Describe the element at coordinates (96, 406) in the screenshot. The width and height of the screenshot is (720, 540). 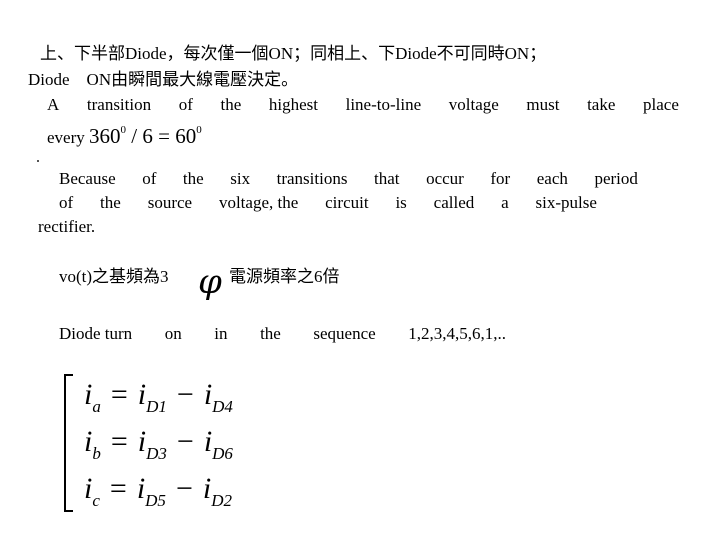
I see `eq-lhs-sub: a` at that location.